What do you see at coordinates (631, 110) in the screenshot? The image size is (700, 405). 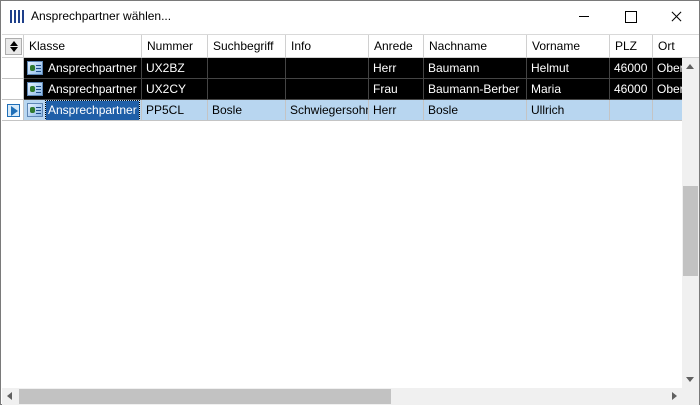 I see `cell-plz` at bounding box center [631, 110].